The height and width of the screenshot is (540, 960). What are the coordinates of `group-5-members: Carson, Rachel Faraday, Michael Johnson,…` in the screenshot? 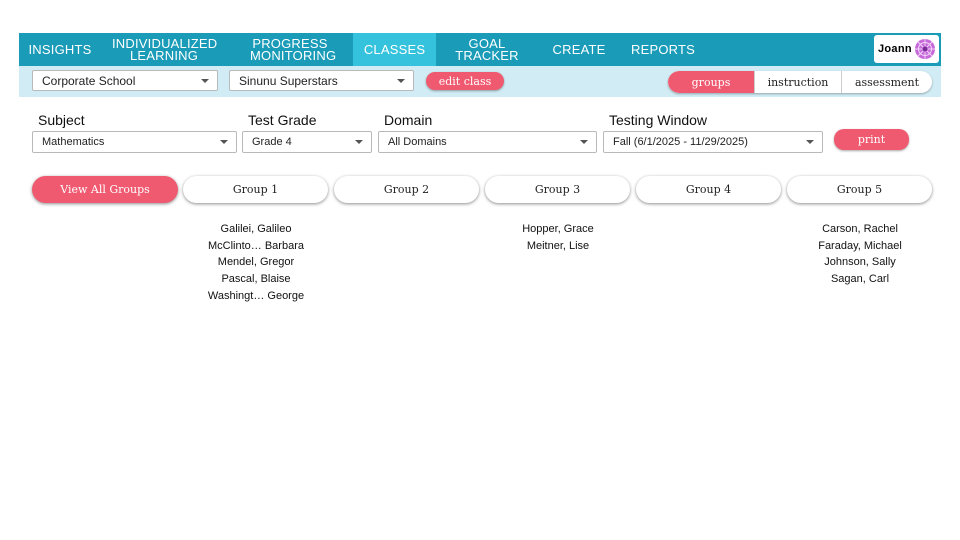 It's located at (860, 254).